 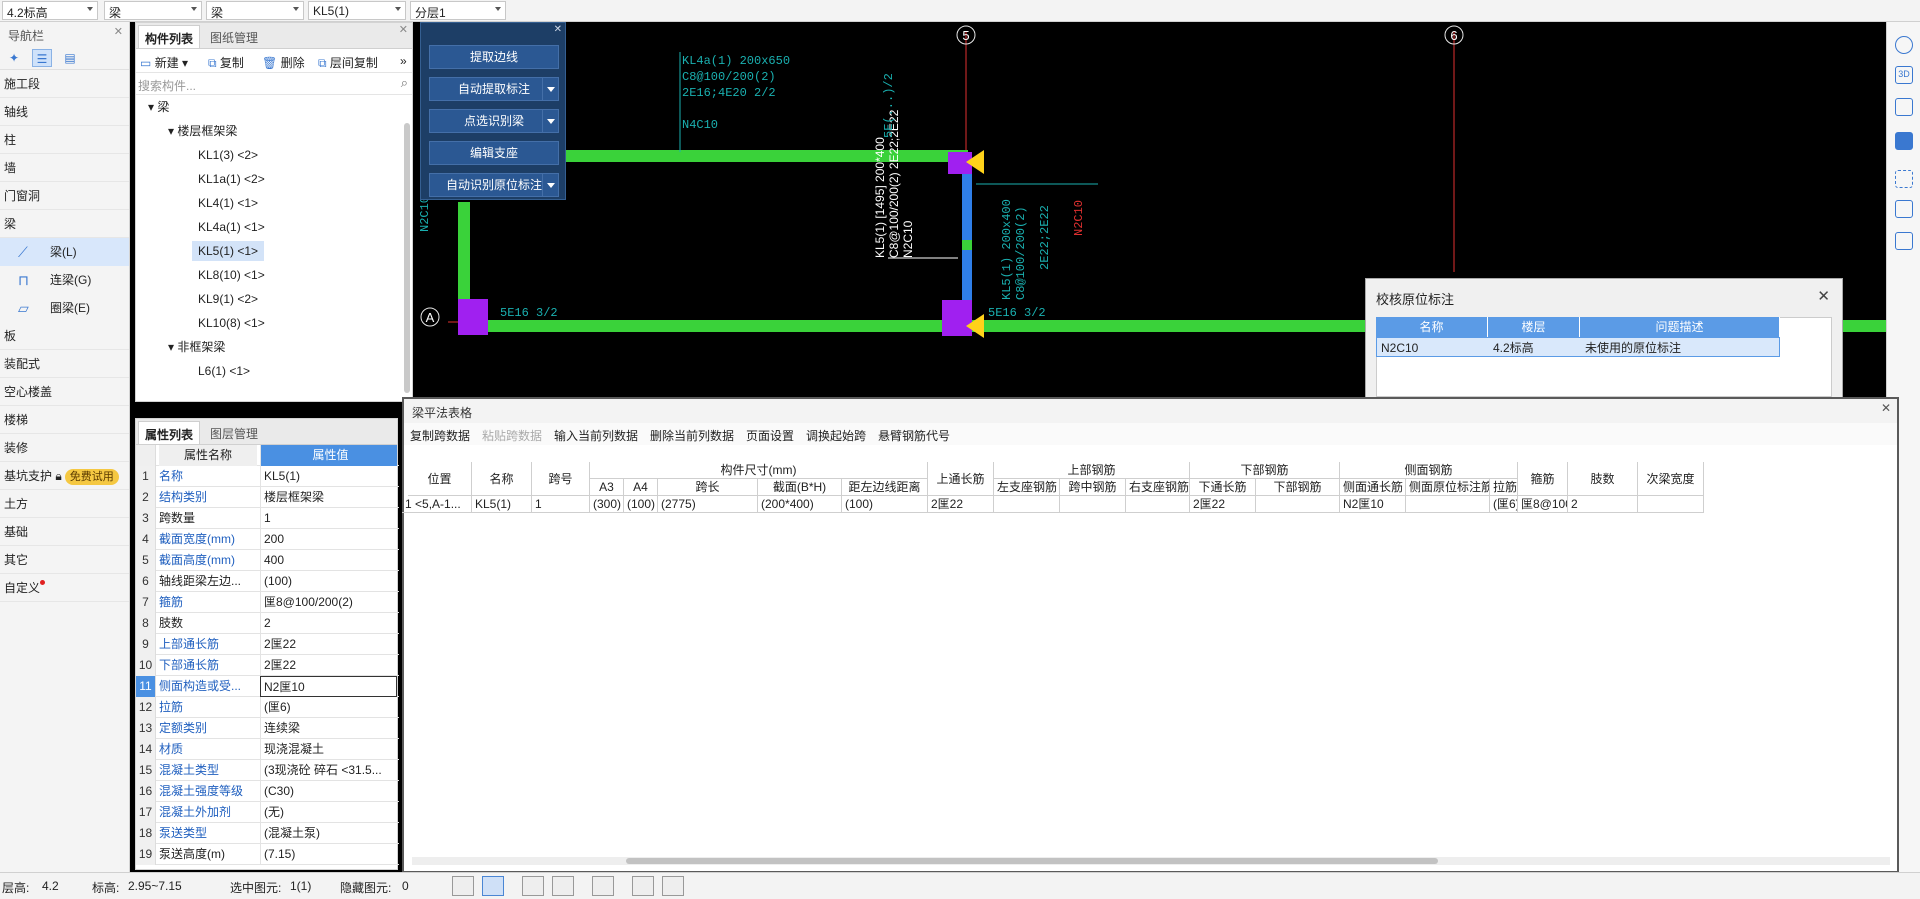 What do you see at coordinates (328, 476) in the screenshot?
I see `property-value: KL5(1)` at bounding box center [328, 476].